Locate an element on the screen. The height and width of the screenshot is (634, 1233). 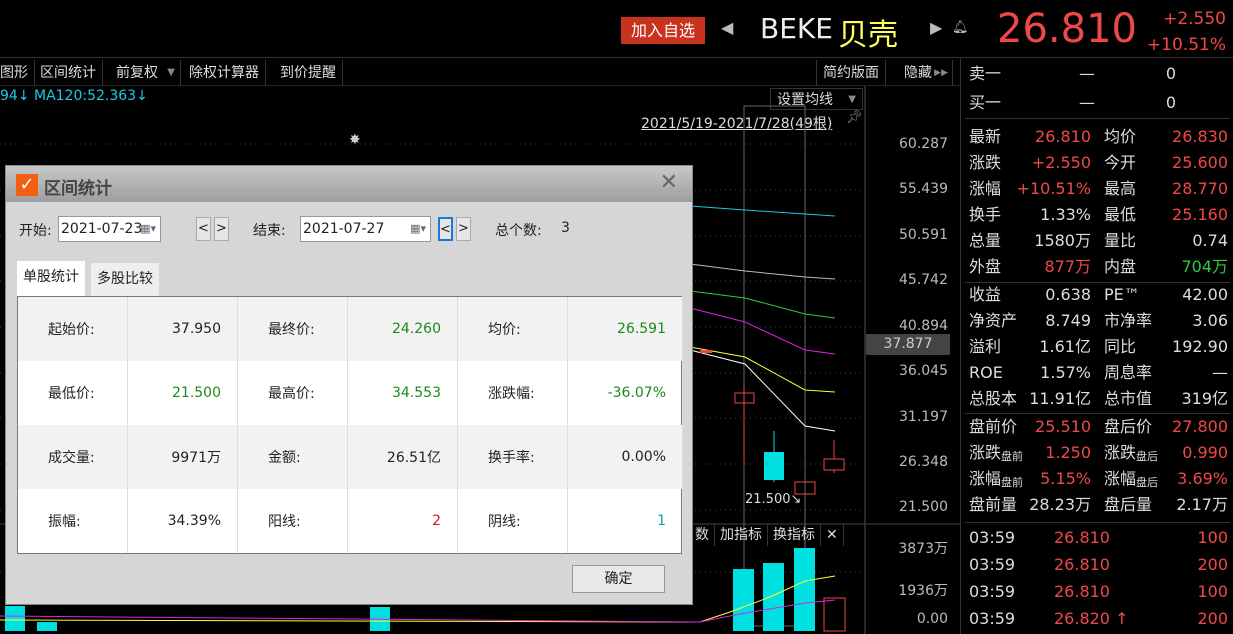
y-tick: 60.287 is located at coordinates (923, 144).